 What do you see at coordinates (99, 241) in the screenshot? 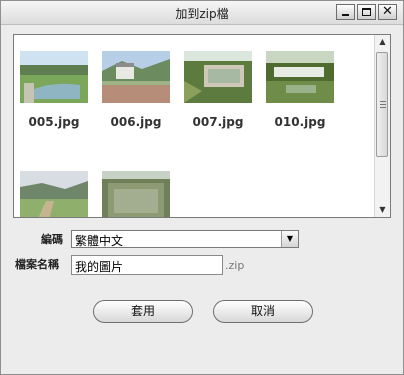
I see `encoding-value: 繁體中文` at bounding box center [99, 241].